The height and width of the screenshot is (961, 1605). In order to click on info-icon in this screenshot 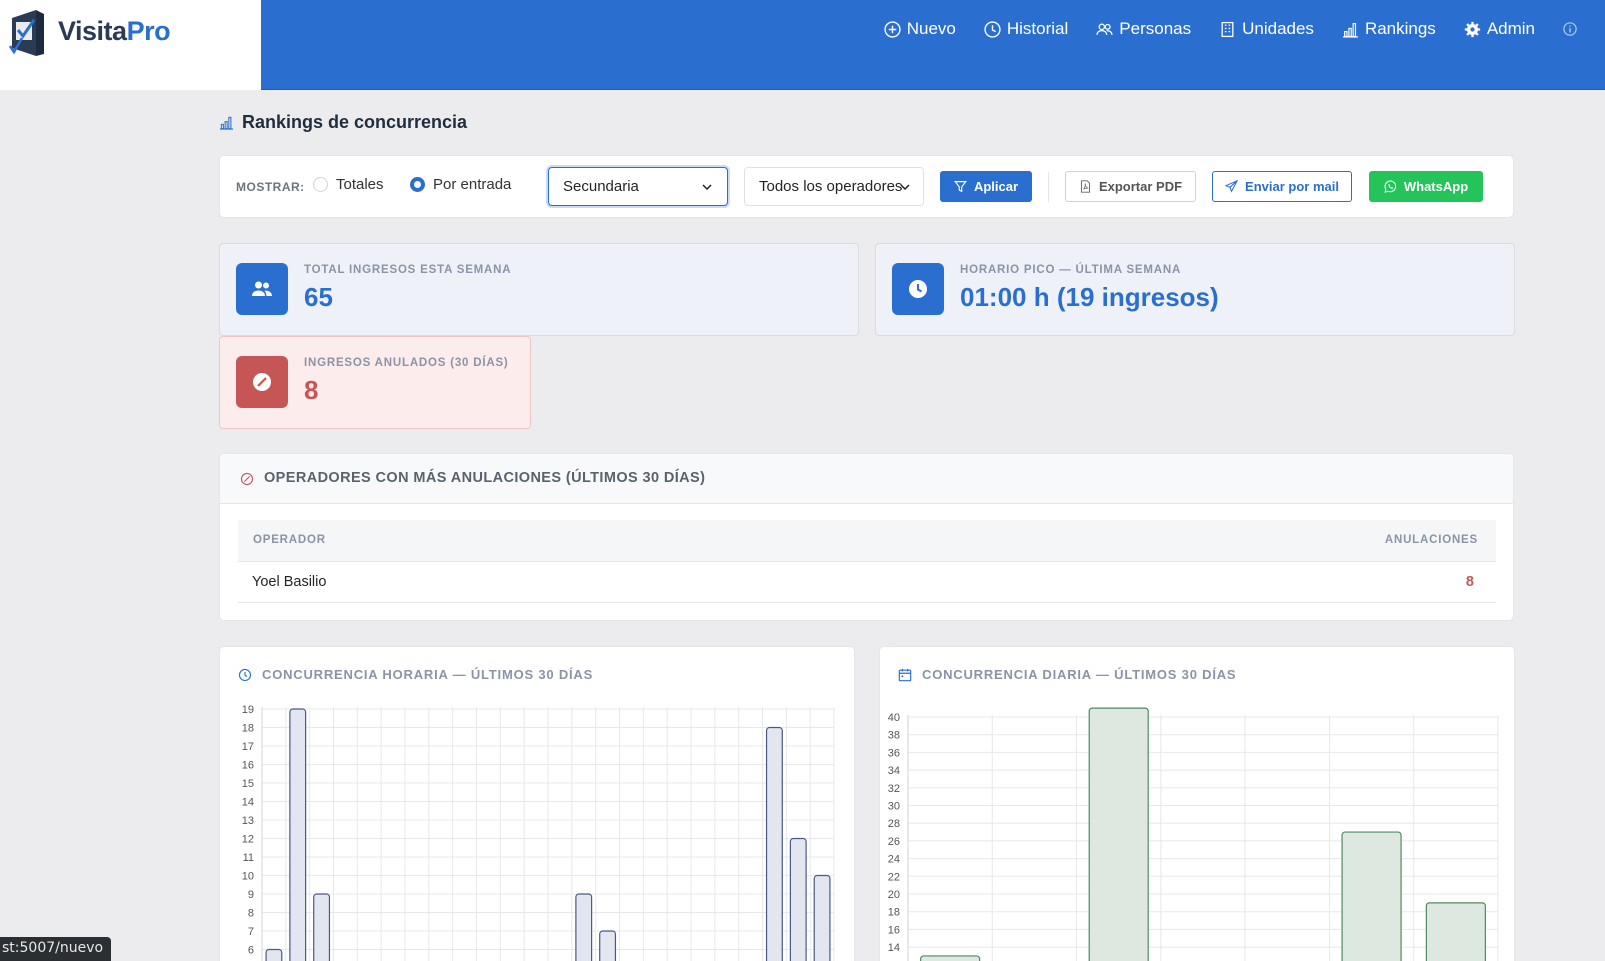, I will do `click(1570, 29)`.